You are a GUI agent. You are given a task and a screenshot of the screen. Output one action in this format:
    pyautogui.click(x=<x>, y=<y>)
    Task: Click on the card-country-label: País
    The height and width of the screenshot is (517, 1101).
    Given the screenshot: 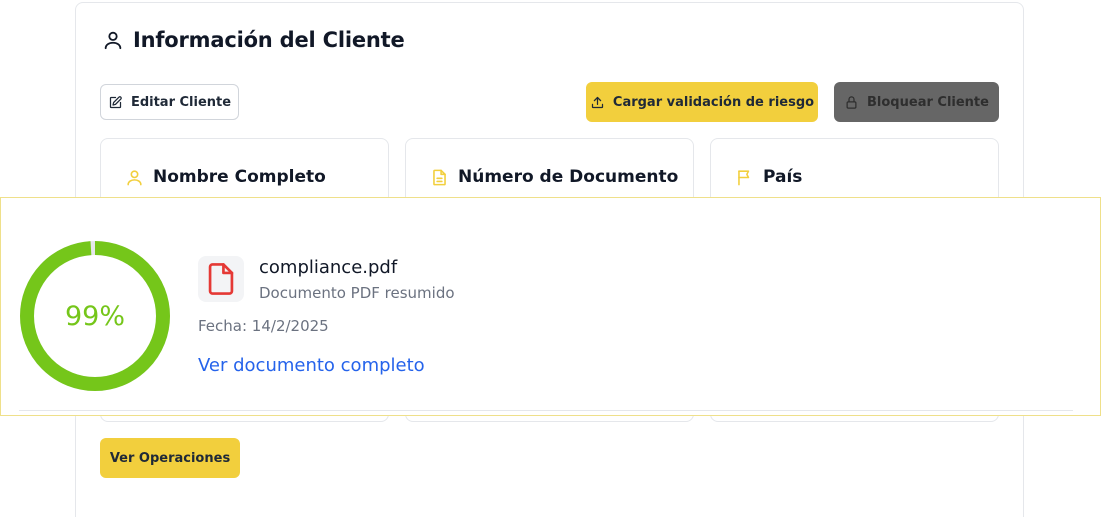 What is the action you would take?
    pyautogui.click(x=783, y=177)
    